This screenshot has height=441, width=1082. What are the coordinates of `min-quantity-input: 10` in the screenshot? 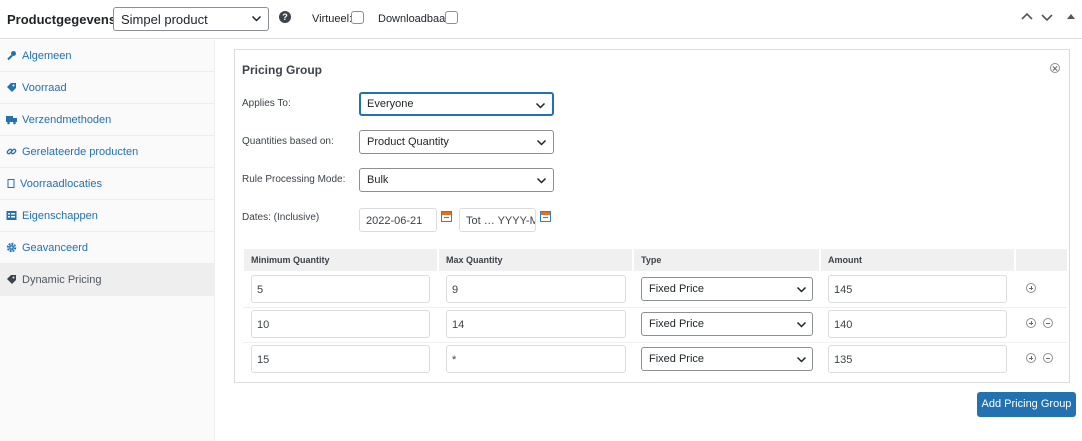 It's located at (340, 324).